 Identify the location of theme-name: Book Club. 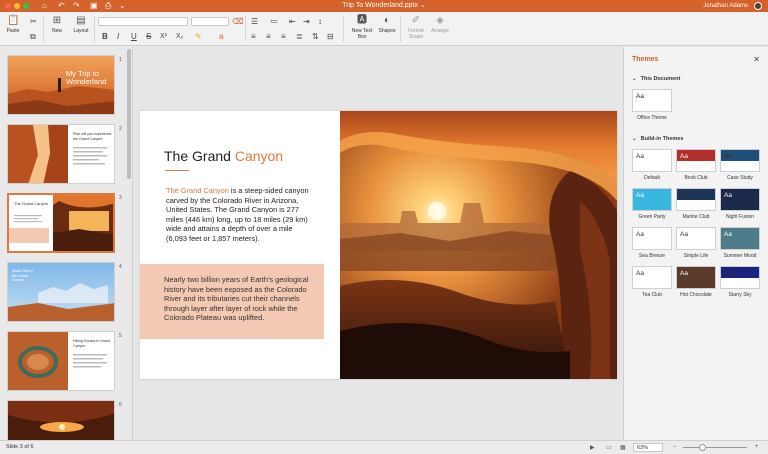
(696, 178).